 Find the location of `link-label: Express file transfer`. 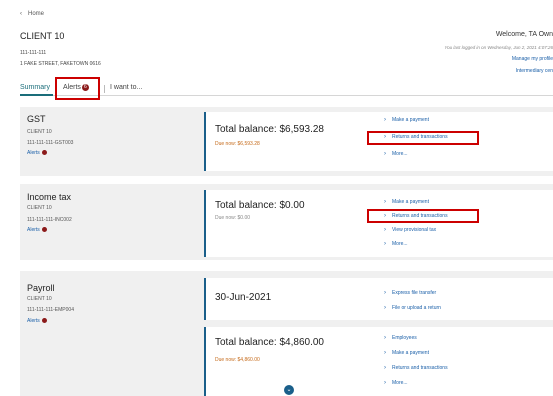

link-label: Express file transfer is located at coordinates (414, 293).